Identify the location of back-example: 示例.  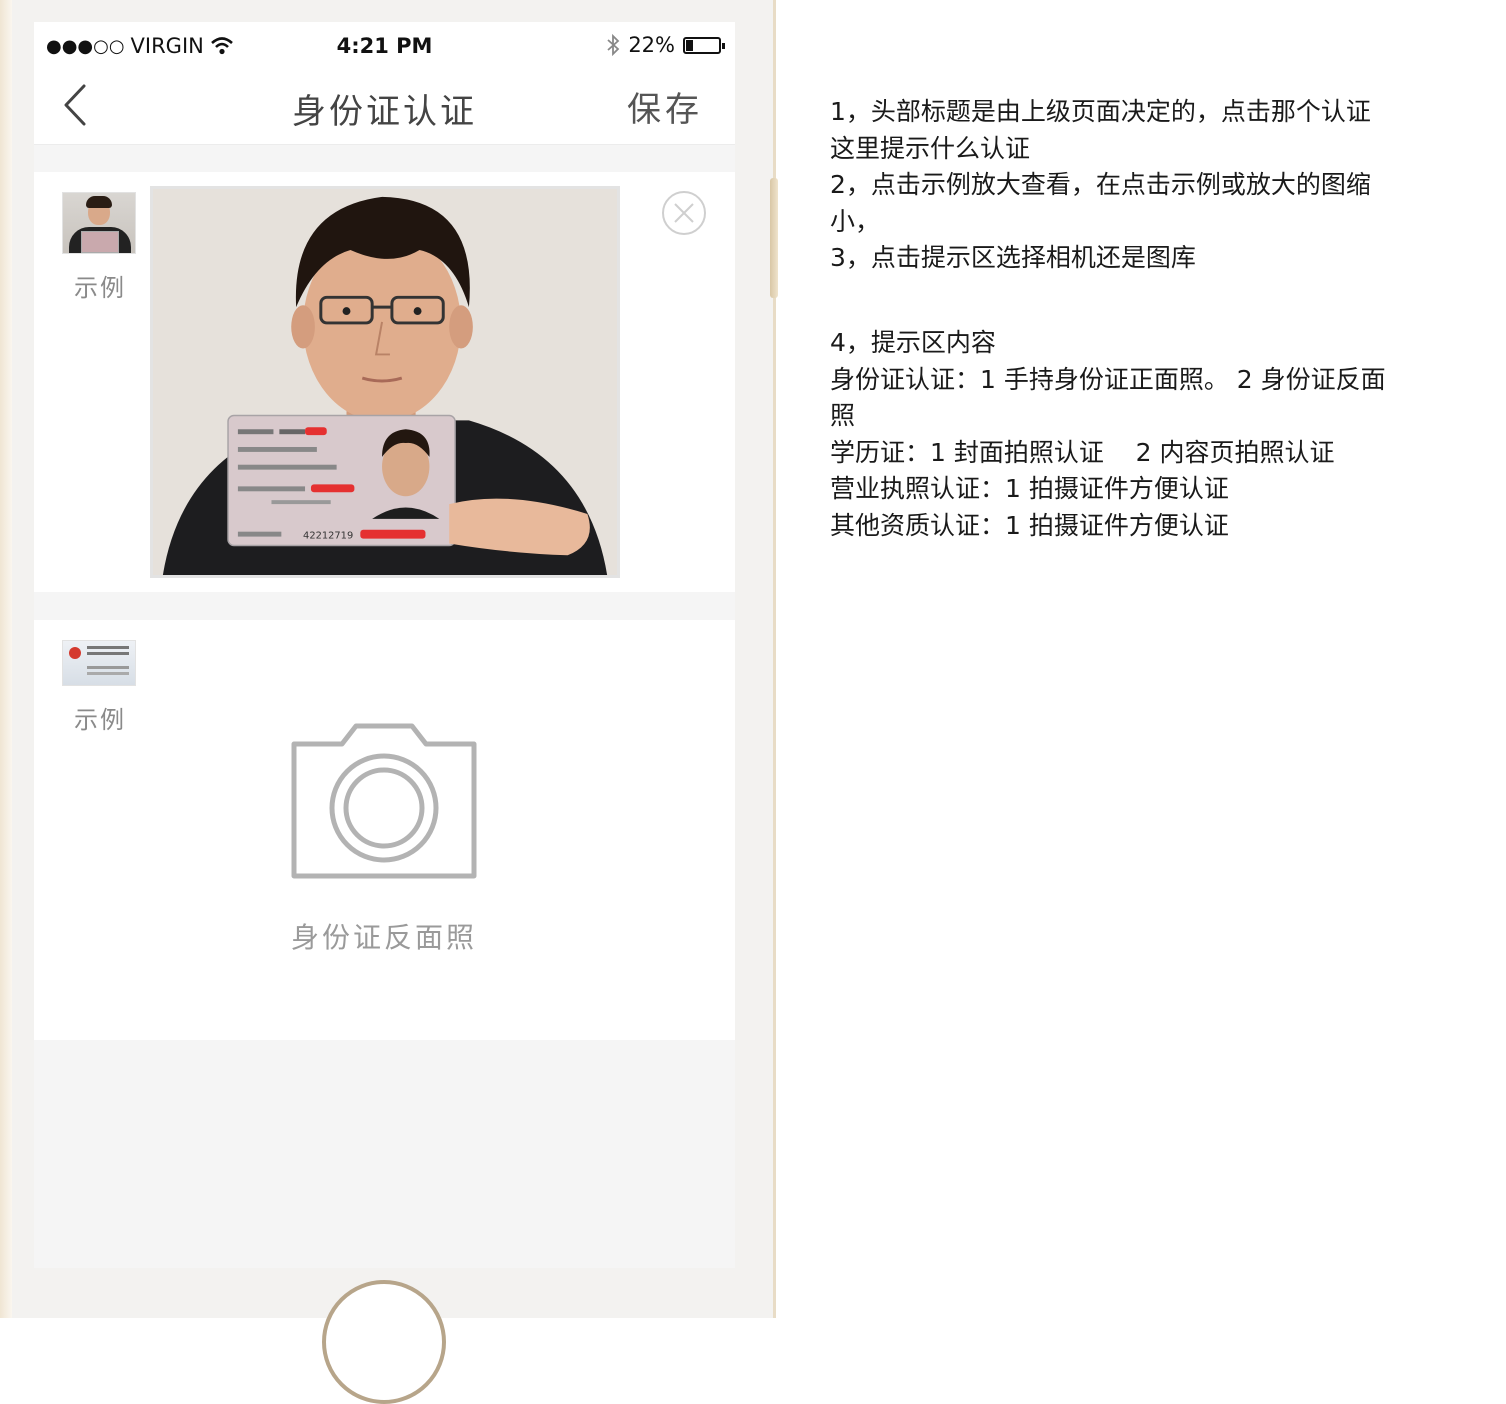
(100, 687).